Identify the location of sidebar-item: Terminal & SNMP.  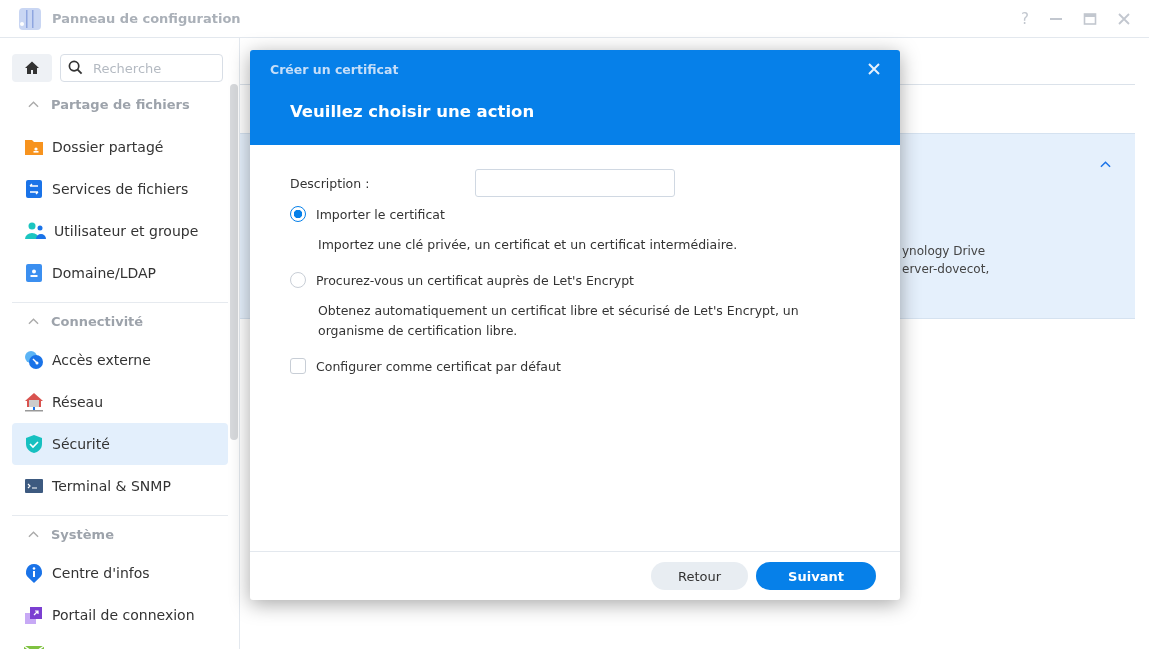
(120, 486).